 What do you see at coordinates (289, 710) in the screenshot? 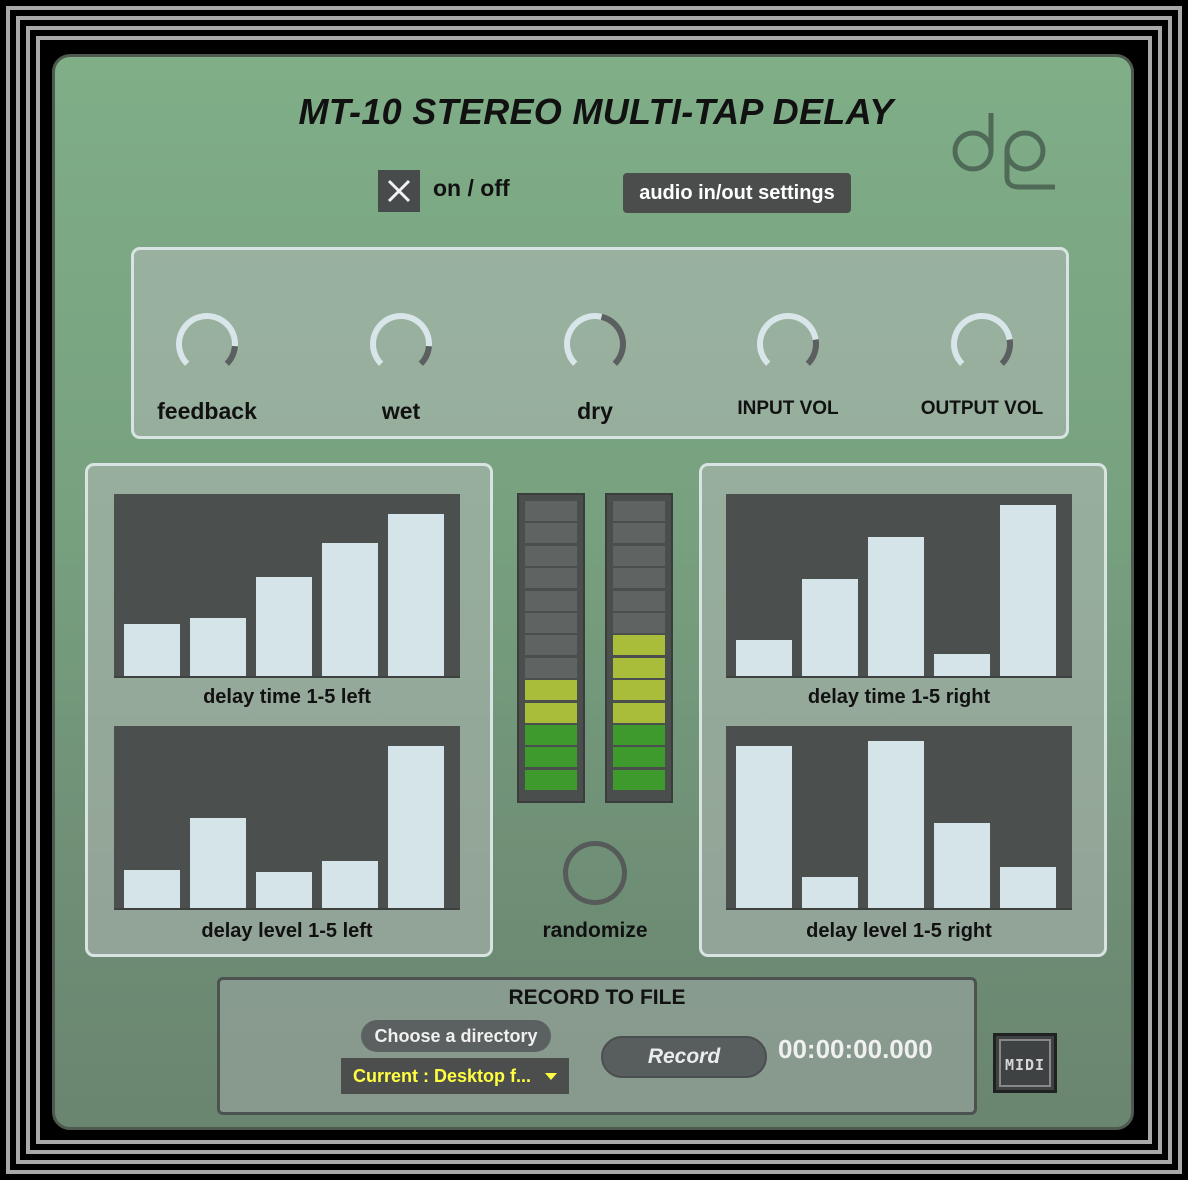
I see `left-channel-panel: delay time 1-5 left delay level 1-5 left` at bounding box center [289, 710].